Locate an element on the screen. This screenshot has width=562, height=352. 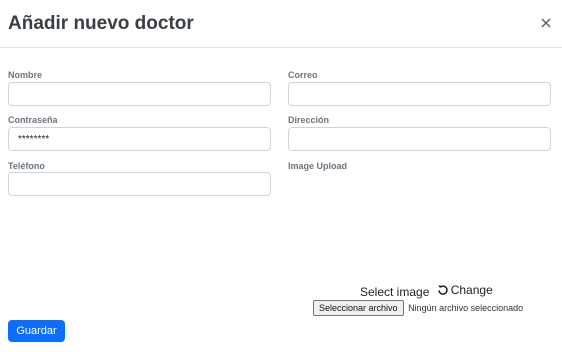
change-image-link: Change is located at coordinates (463, 290).